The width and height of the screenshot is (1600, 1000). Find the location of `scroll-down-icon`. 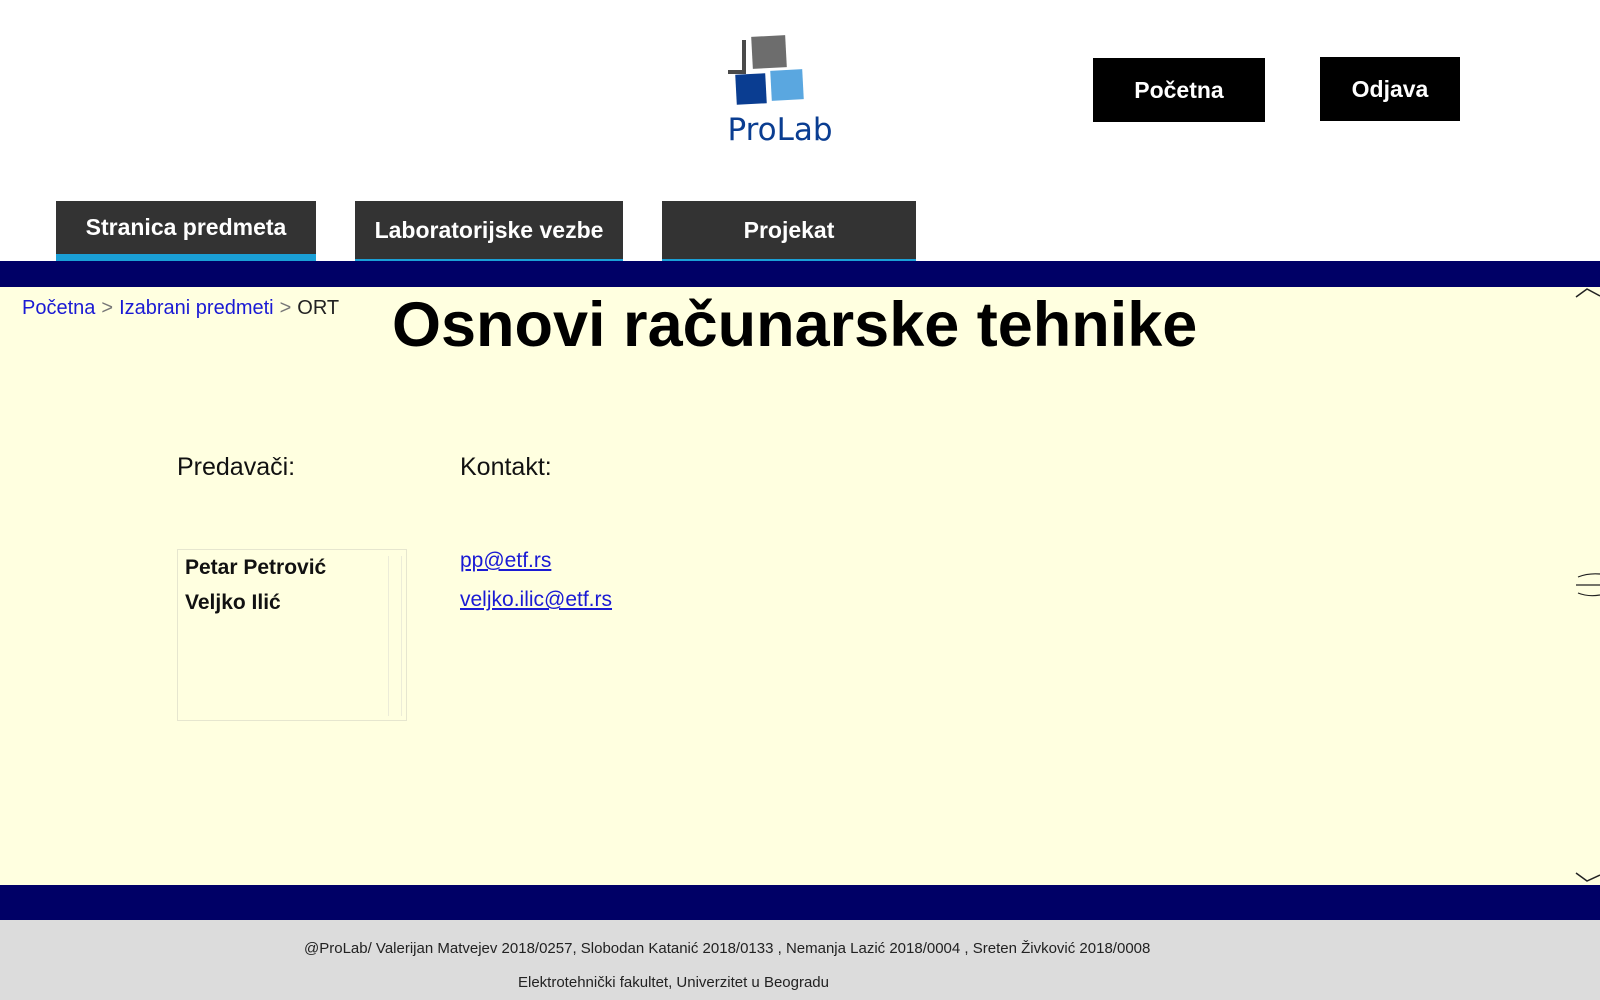

scroll-down-icon is located at coordinates (1587, 877).